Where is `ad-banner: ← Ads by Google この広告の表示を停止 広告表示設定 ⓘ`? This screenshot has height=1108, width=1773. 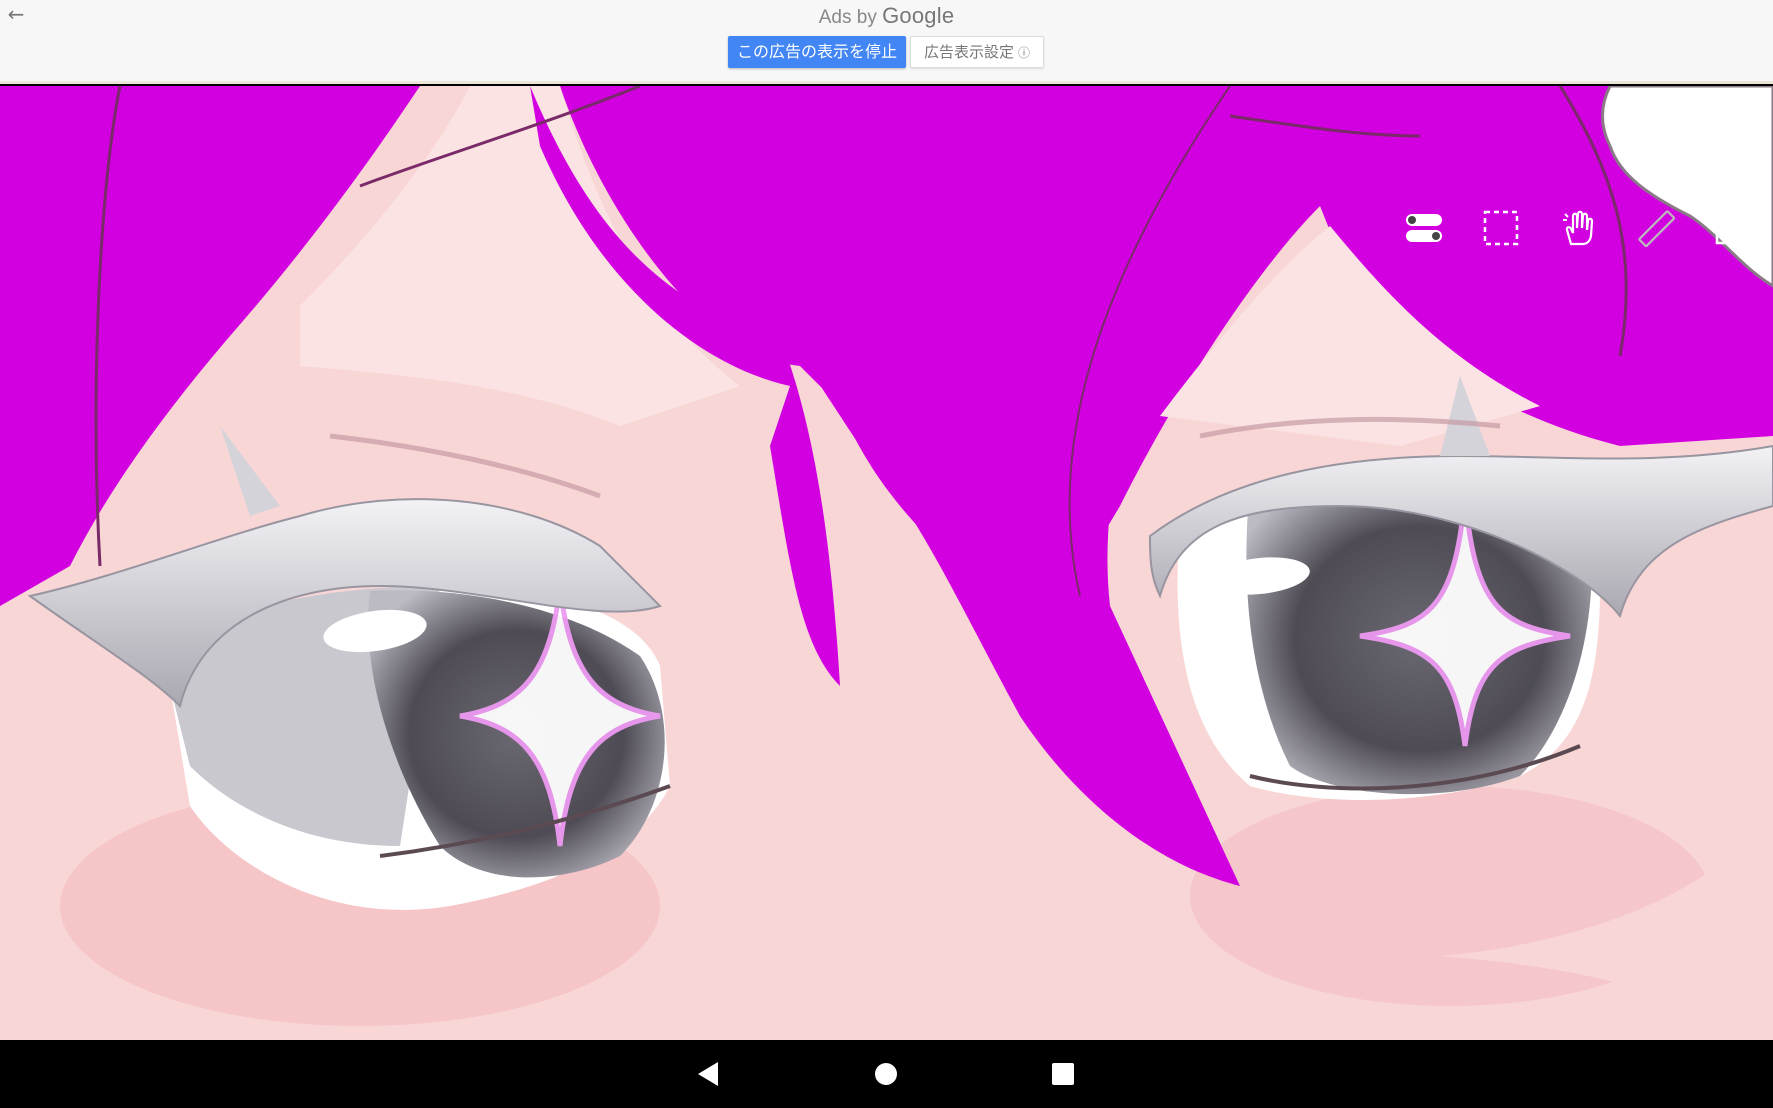 ad-banner: ← Ads by Google この広告の表示を停止 広告表示設定 ⓘ is located at coordinates (886, 42).